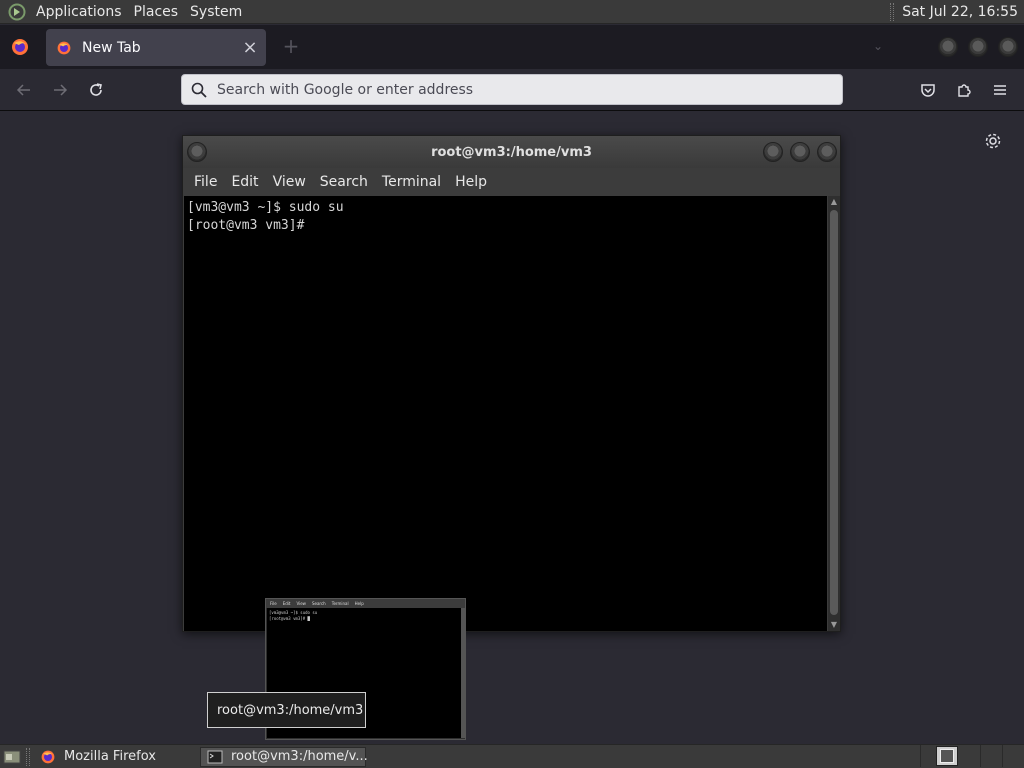 Image resolution: width=1024 pixels, height=768 pixels. What do you see at coordinates (289, 618) in the screenshot?
I see `preview-line: [root@vm3 vm3]# █` at bounding box center [289, 618].